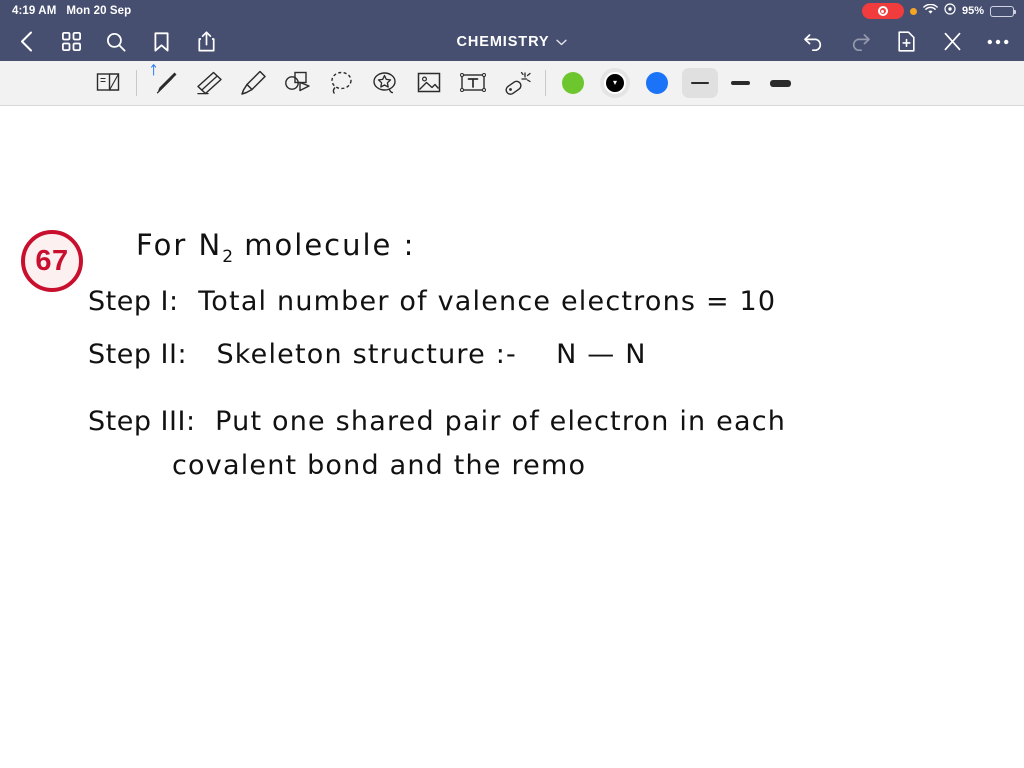  Describe the element at coordinates (161, 42) in the screenshot. I see `bookmark-button` at that location.